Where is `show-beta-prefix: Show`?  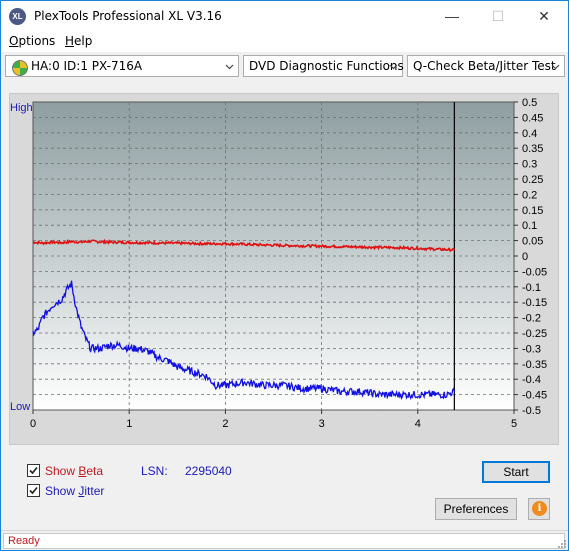
show-beta-prefix: Show is located at coordinates (62, 471).